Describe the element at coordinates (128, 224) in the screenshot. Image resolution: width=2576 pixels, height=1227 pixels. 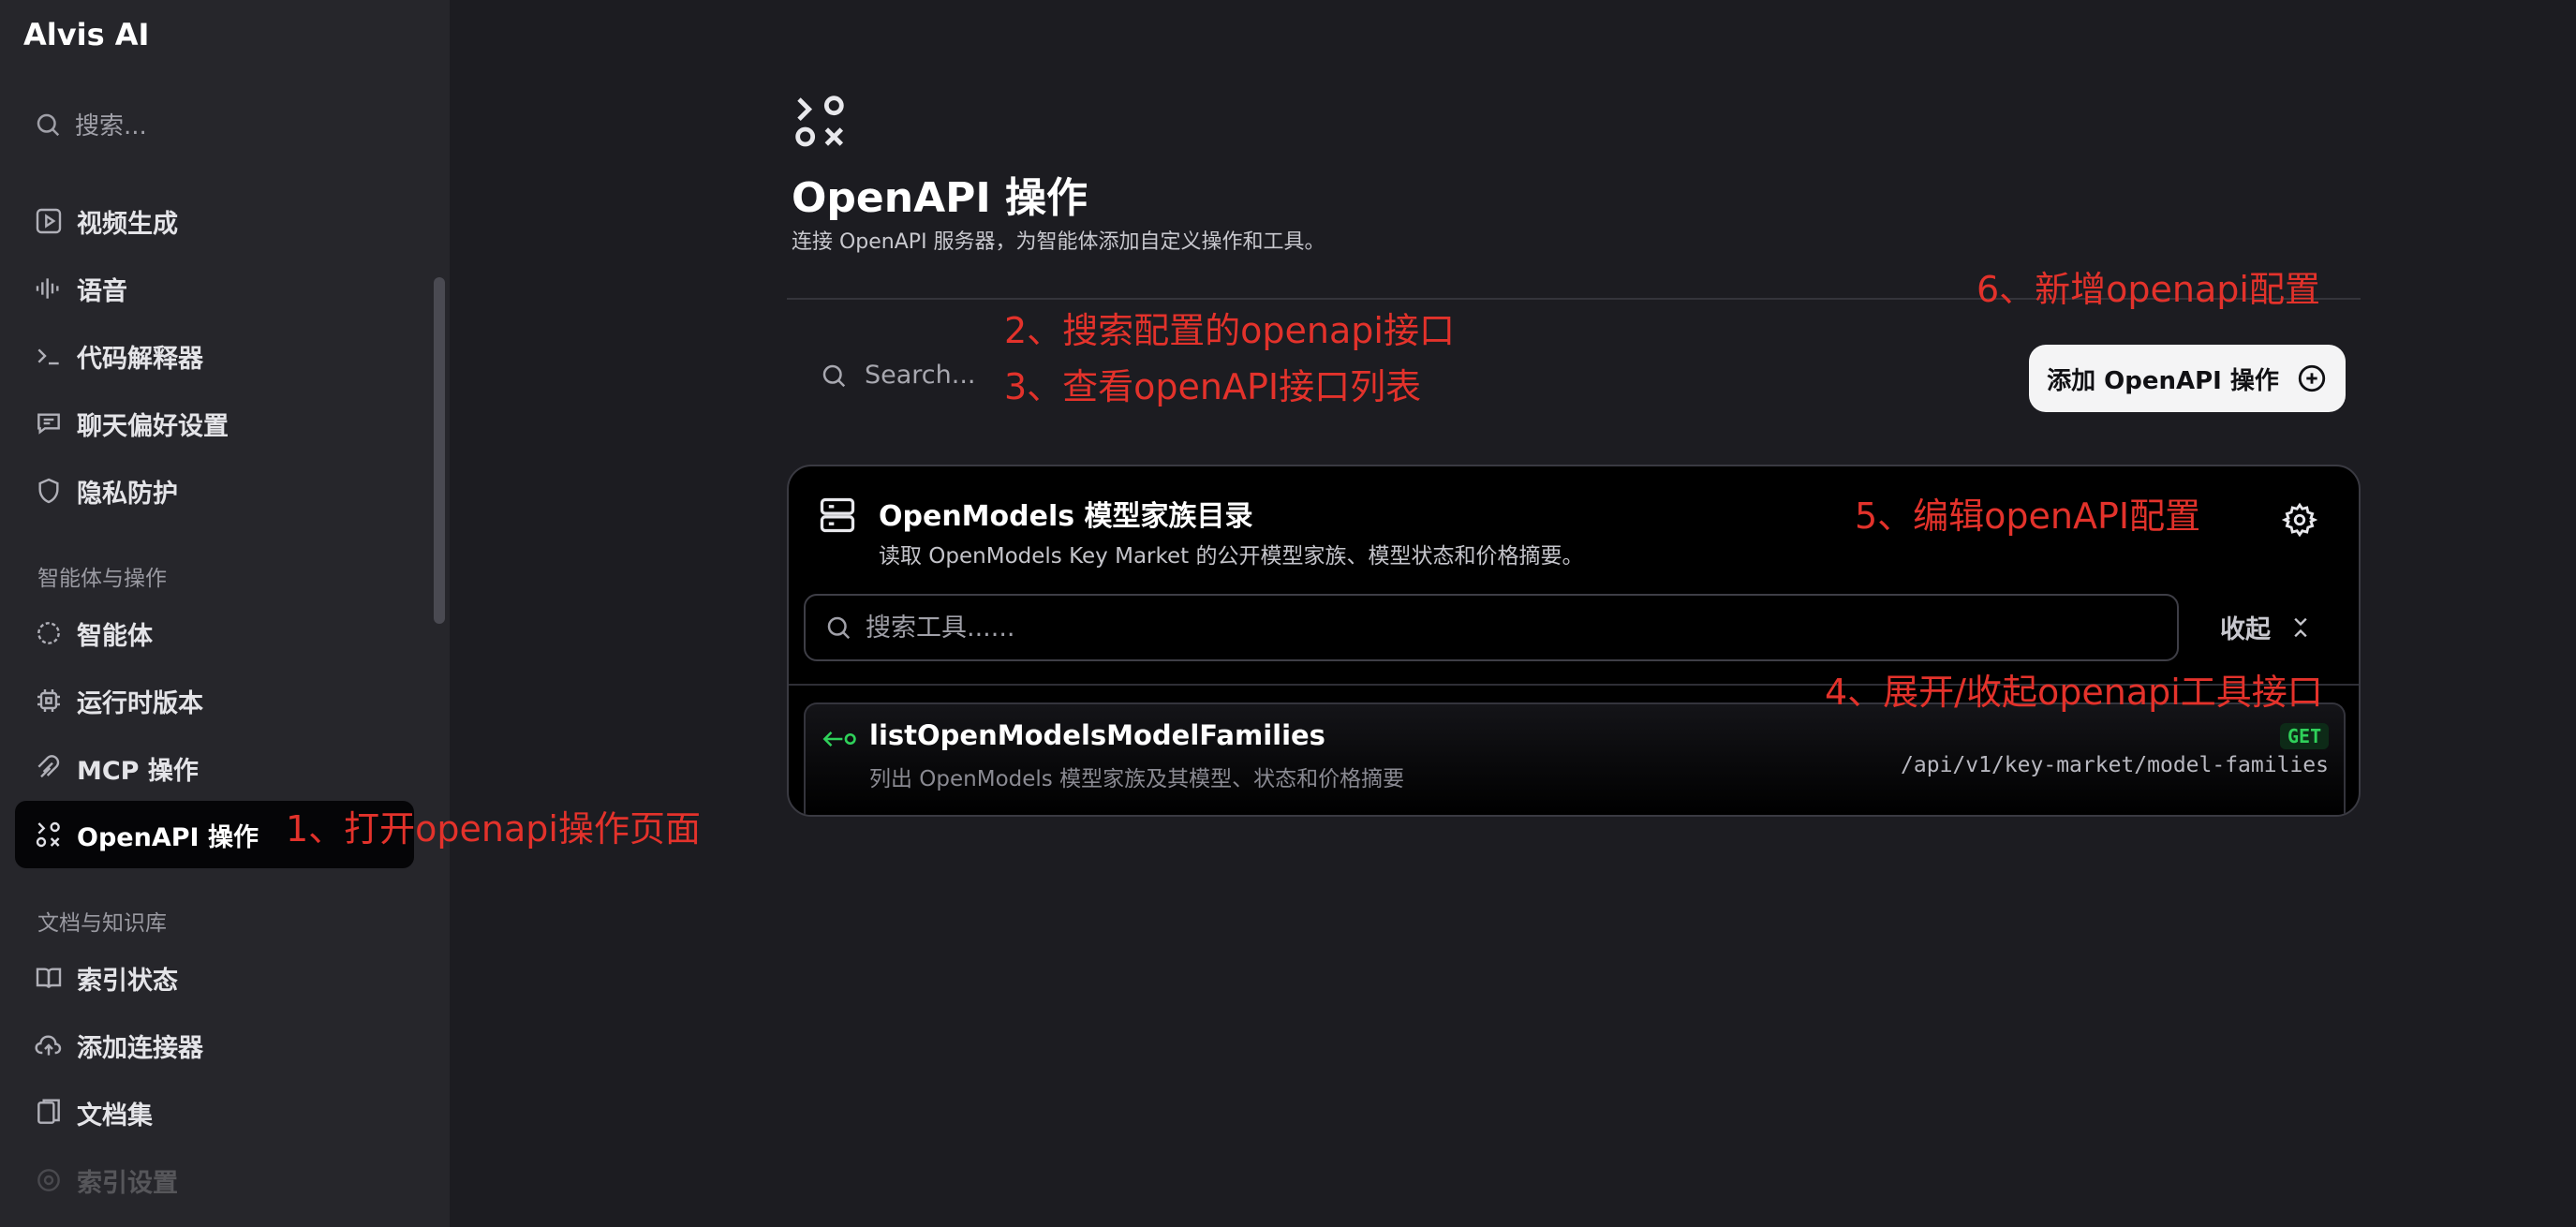
I see `sidebar-item-label: 视频生成` at that location.